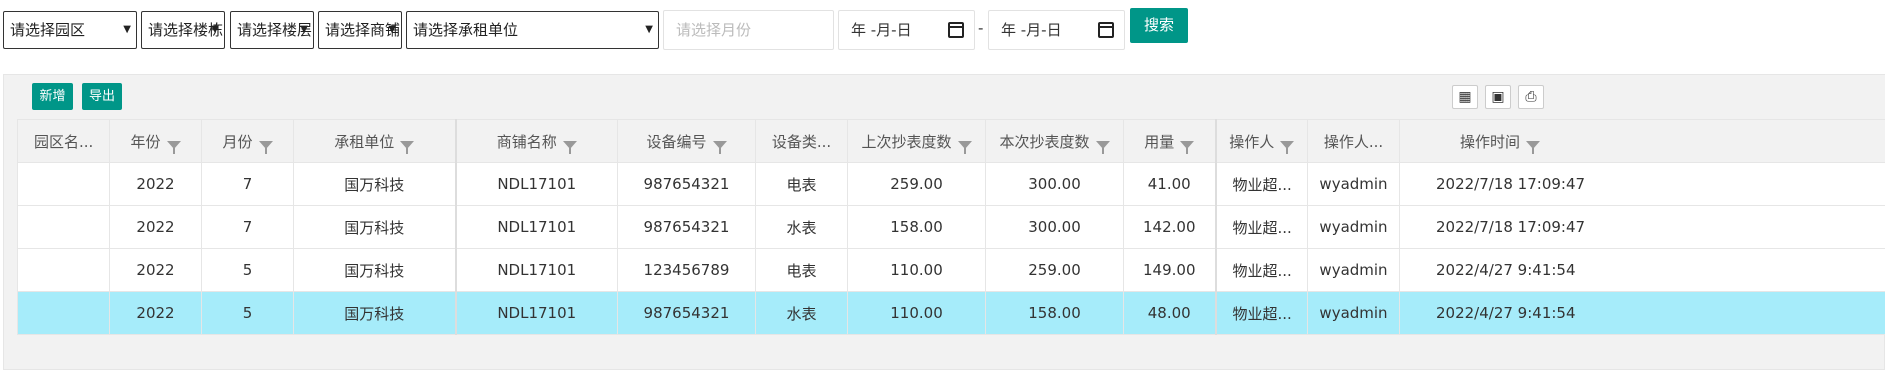 The height and width of the screenshot is (370, 1885). Describe the element at coordinates (676, 141) in the screenshot. I see `col-header-label: 设备编号` at that location.